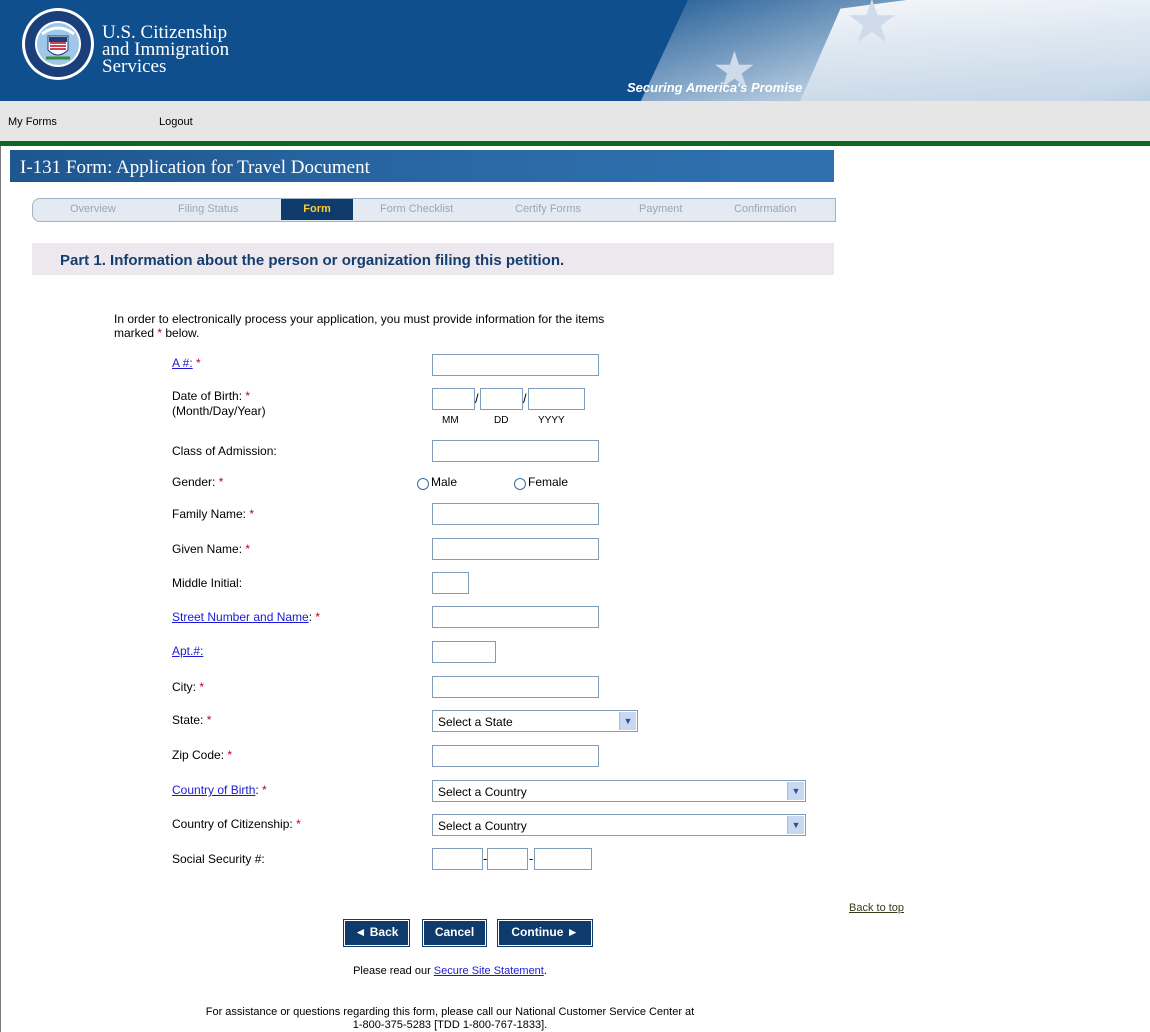  What do you see at coordinates (660, 209) in the screenshot?
I see `tab-payment: Payment` at bounding box center [660, 209].